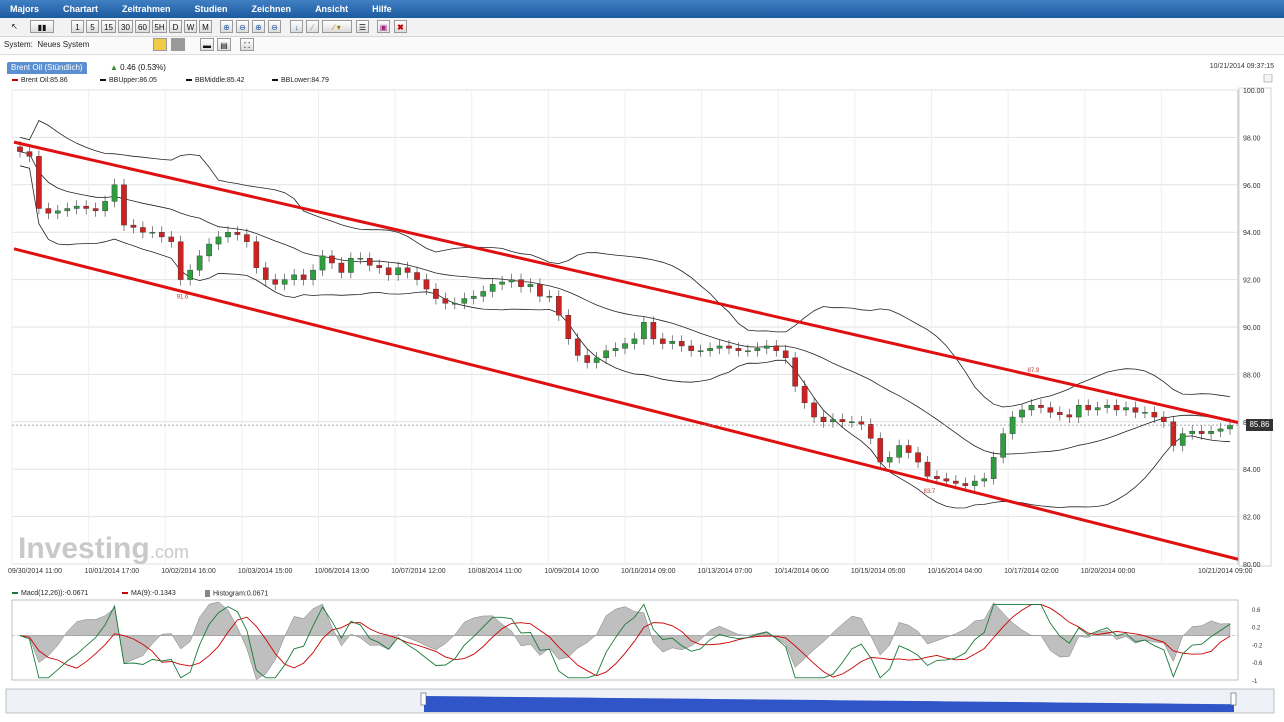 This screenshot has width=1284, height=722. What do you see at coordinates (274, 26) in the screenshot?
I see `zoom-reset-icon: ⊖` at bounding box center [274, 26].